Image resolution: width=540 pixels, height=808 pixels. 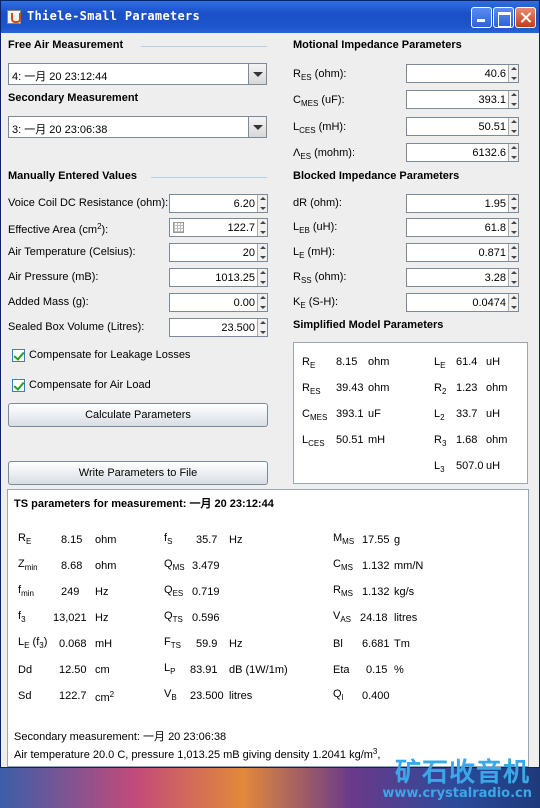 What do you see at coordinates (462, 73) in the screenshot?
I see `res-input: 40.6` at bounding box center [462, 73].